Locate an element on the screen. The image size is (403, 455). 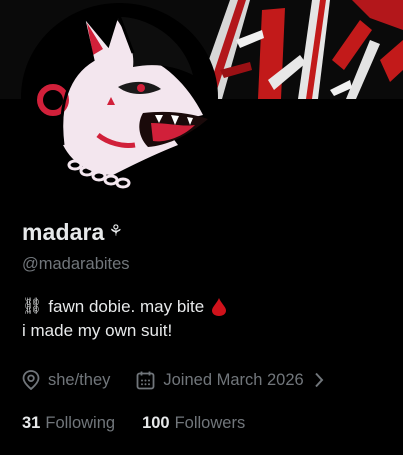
bio-line-1: ⛓ fawn dobie. may bite is located at coordinates (202, 307).